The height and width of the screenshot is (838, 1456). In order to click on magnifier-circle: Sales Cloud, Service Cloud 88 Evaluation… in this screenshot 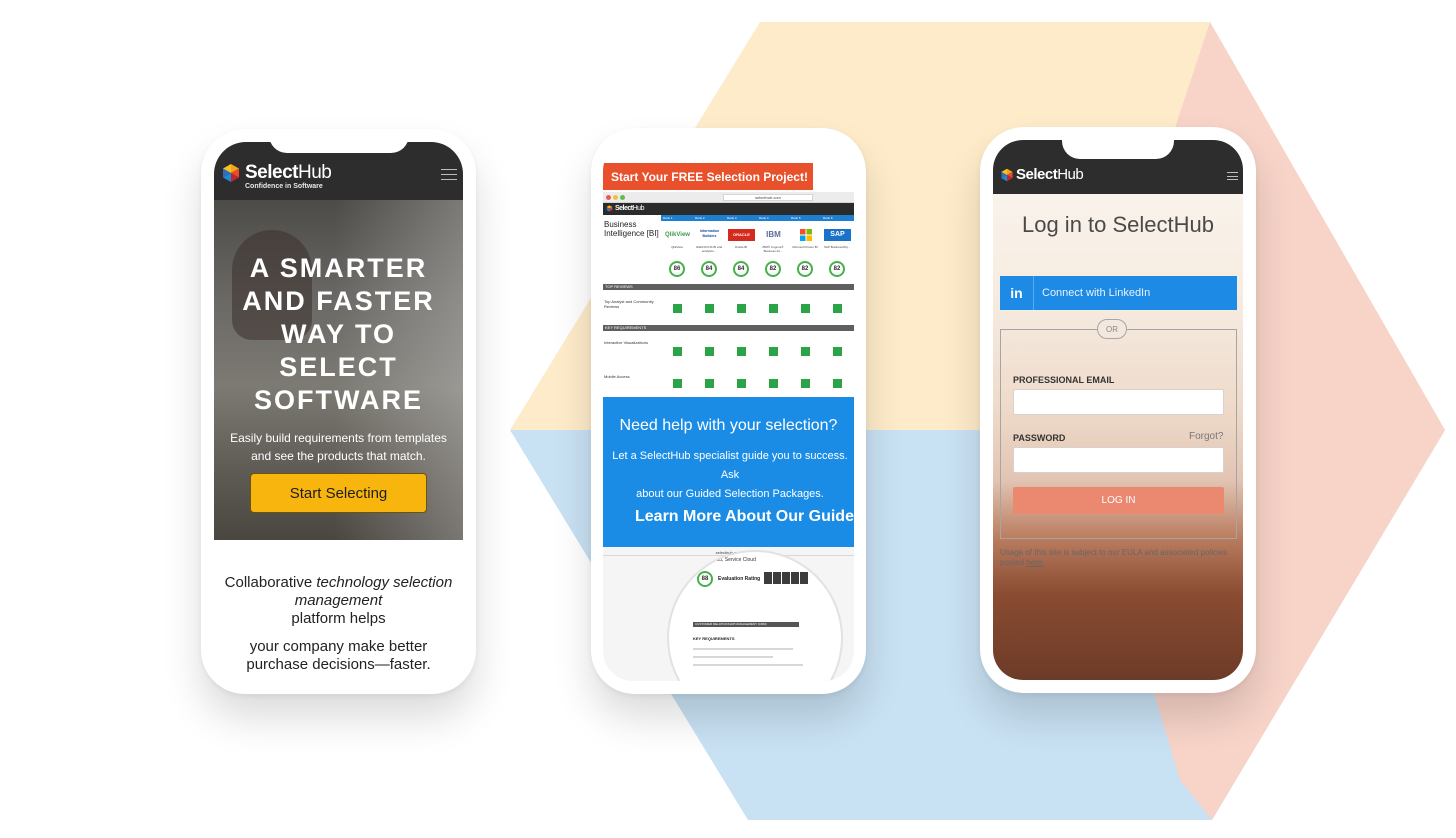, I will do `click(755, 616)`.